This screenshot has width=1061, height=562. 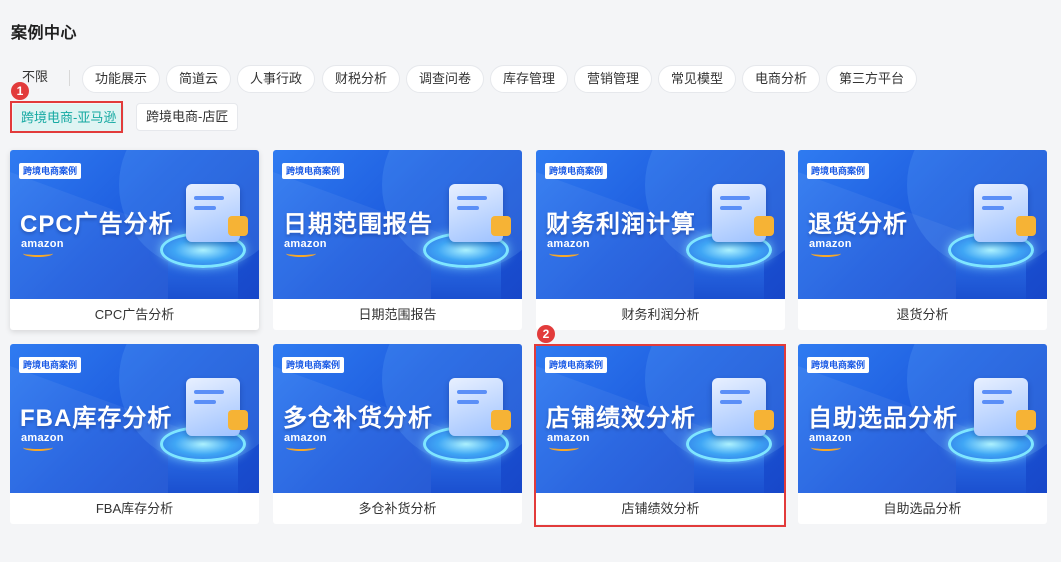 What do you see at coordinates (96, 418) in the screenshot?
I see `case-banner-title: FBA库存分析` at bounding box center [96, 418].